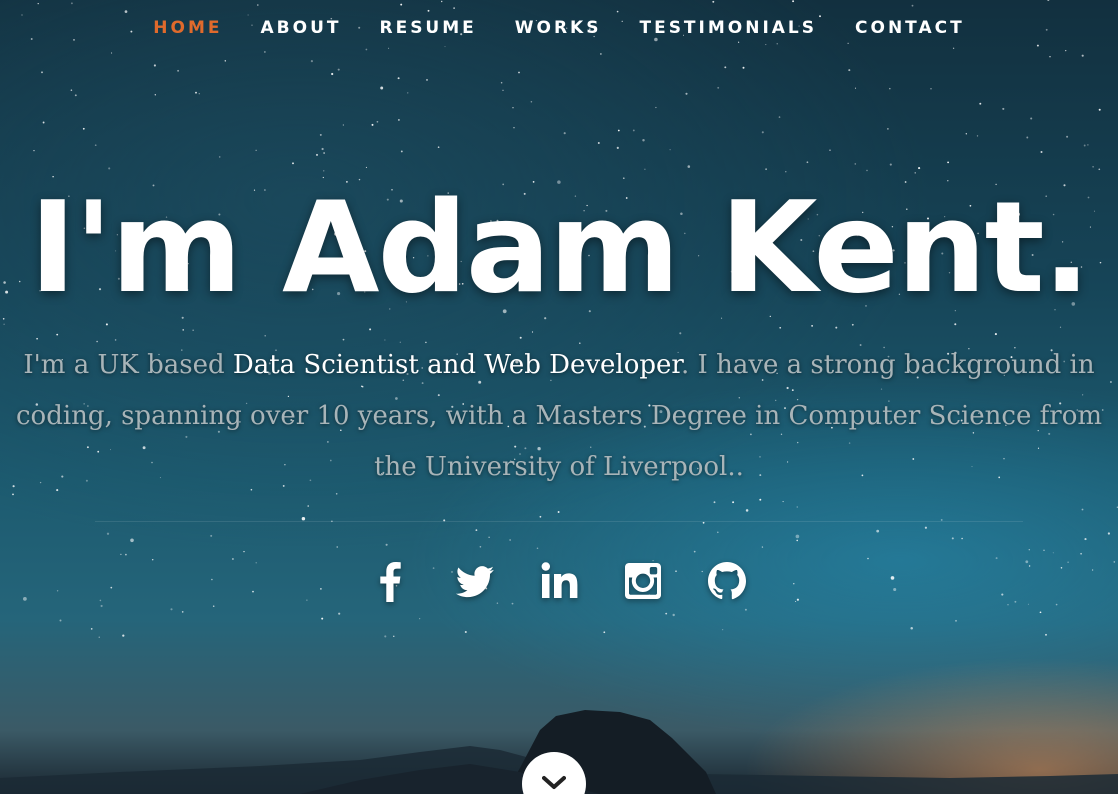  Describe the element at coordinates (427, 28) in the screenshot. I see `nav-item-resume: RESUME` at that location.